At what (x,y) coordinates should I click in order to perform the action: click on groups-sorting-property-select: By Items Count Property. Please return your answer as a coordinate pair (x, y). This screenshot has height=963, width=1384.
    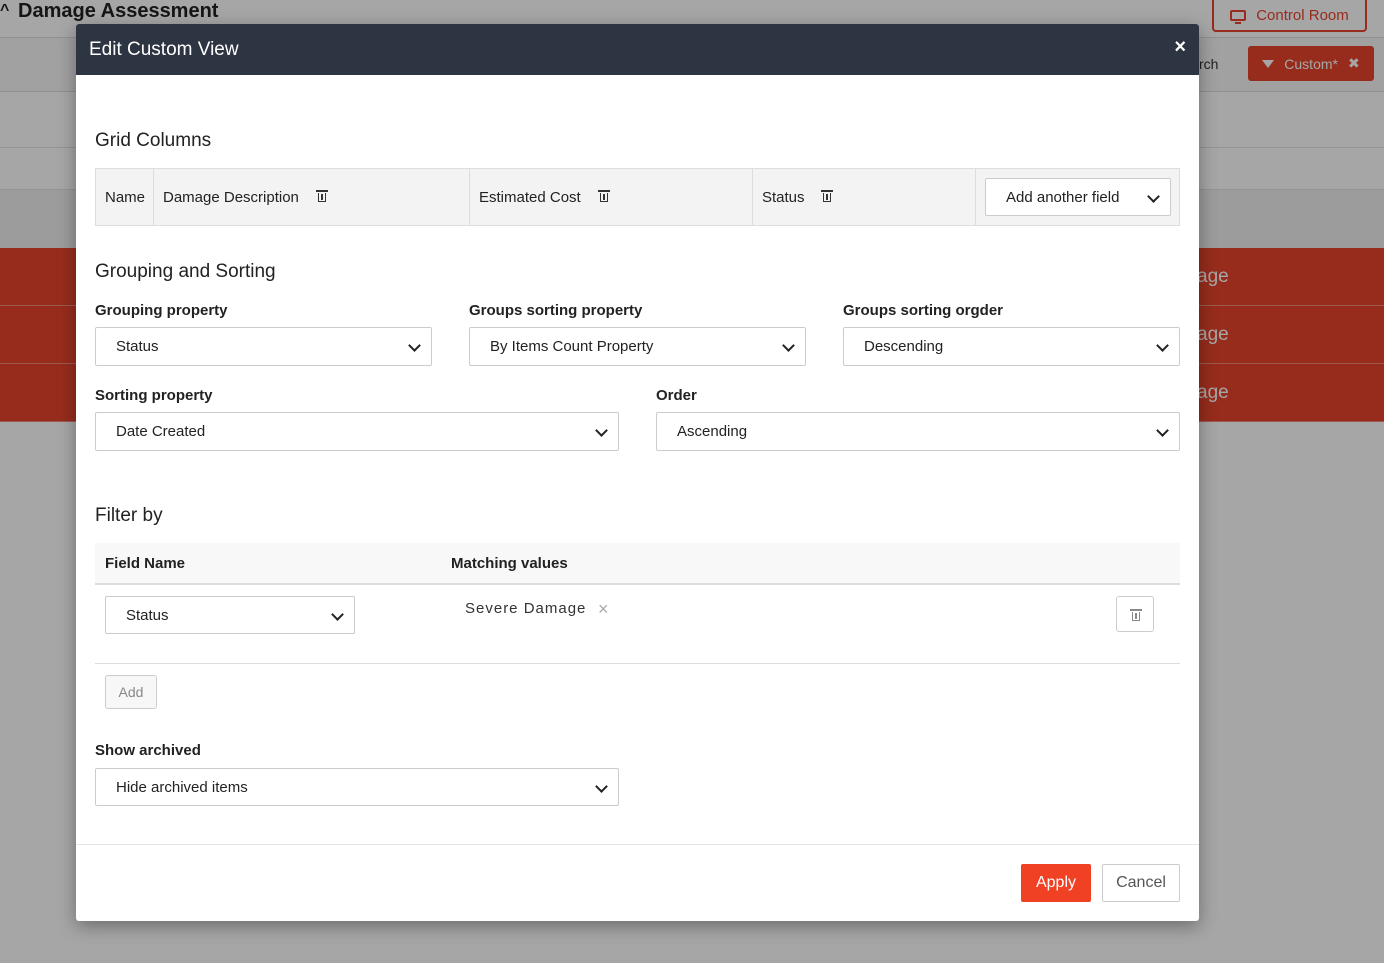
    Looking at the image, I should click on (637, 346).